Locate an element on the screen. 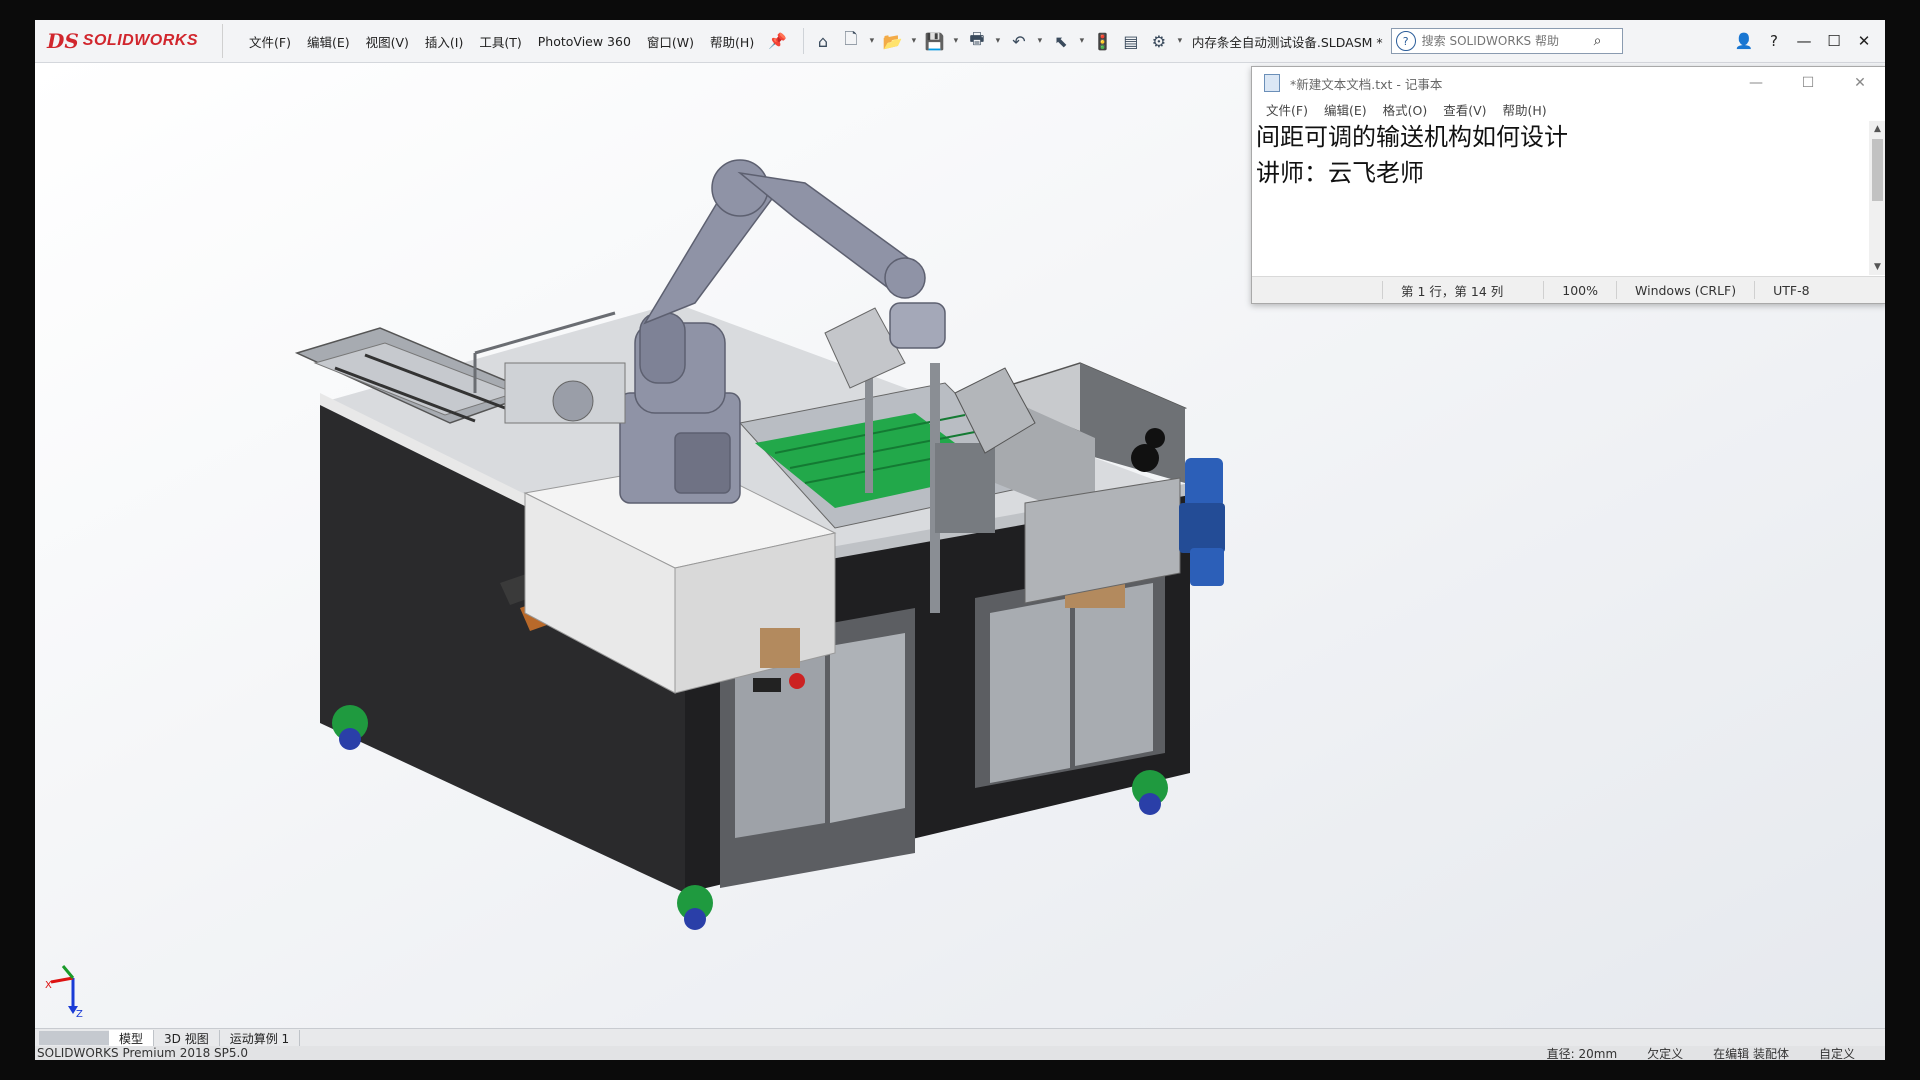 Image resolution: width=1920 pixels, height=1080 pixels. menu-tools: 工具(T) is located at coordinates (500, 41).